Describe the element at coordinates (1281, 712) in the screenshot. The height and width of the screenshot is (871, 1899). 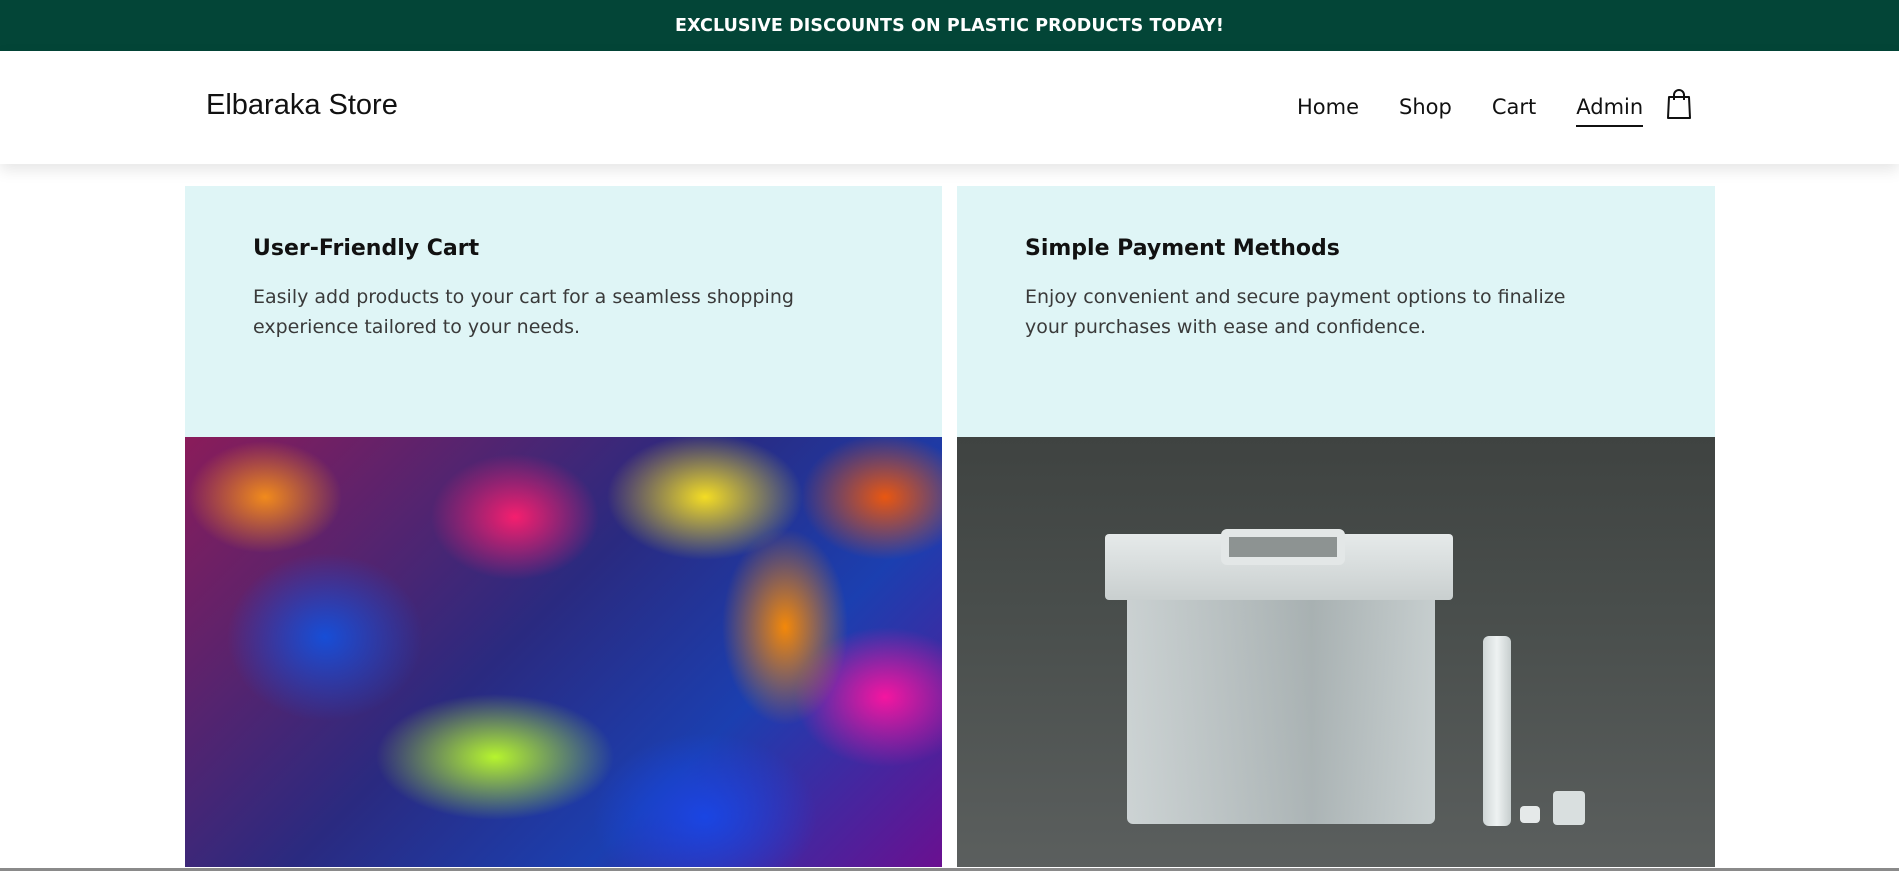
I see `container-body` at that location.